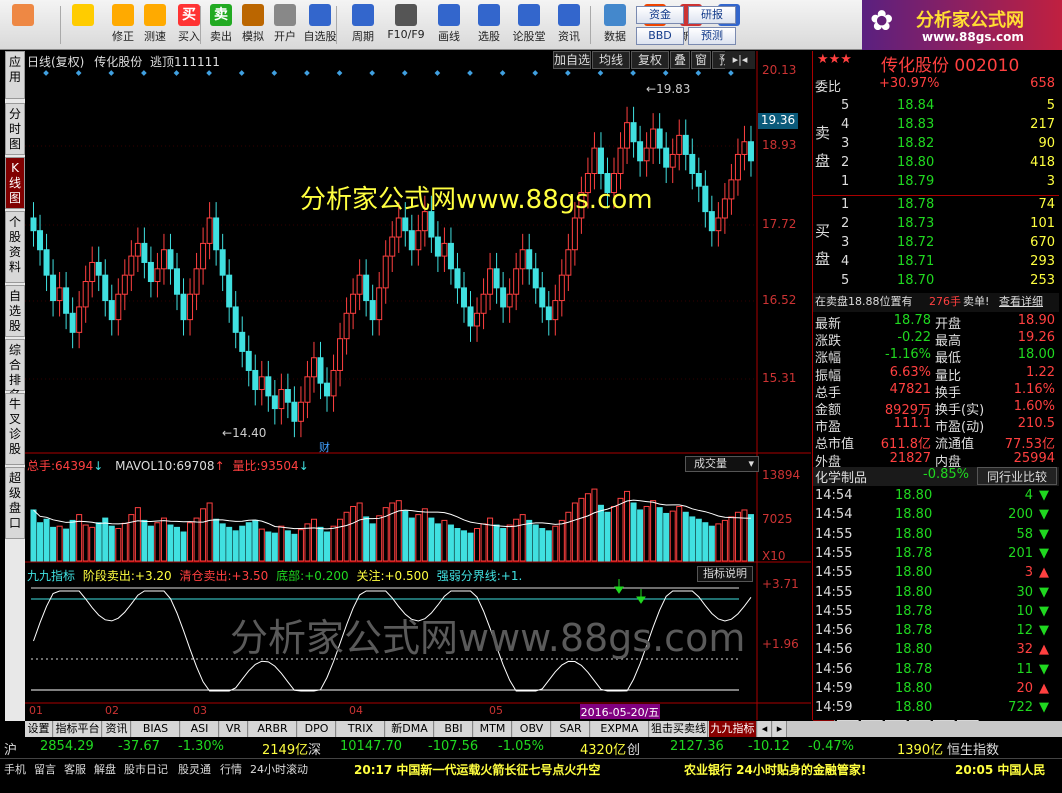 The width and height of the screenshot is (1062, 793). I want to click on toolbar-button-8: 自选股, so click(320, 25).